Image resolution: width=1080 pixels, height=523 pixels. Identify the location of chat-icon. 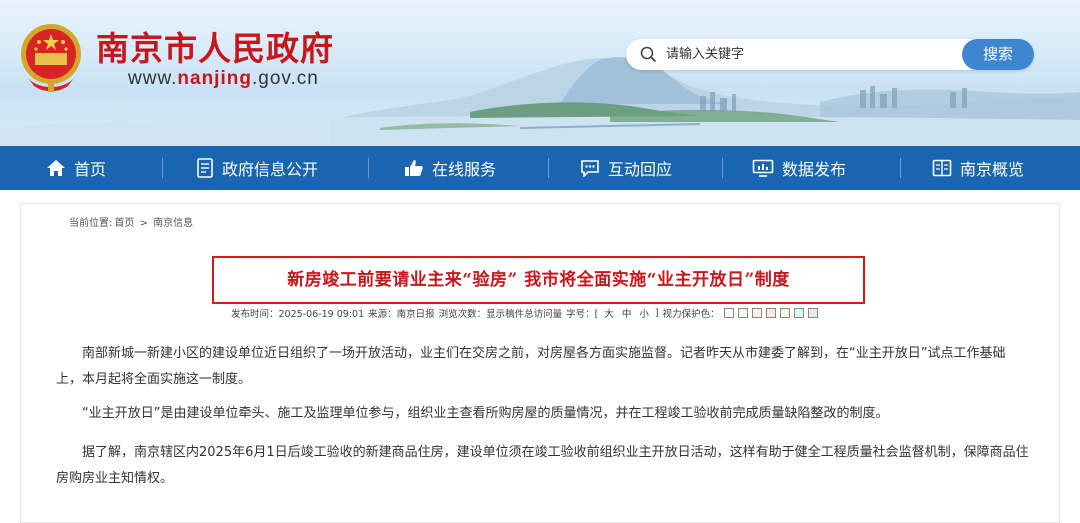
(590, 168).